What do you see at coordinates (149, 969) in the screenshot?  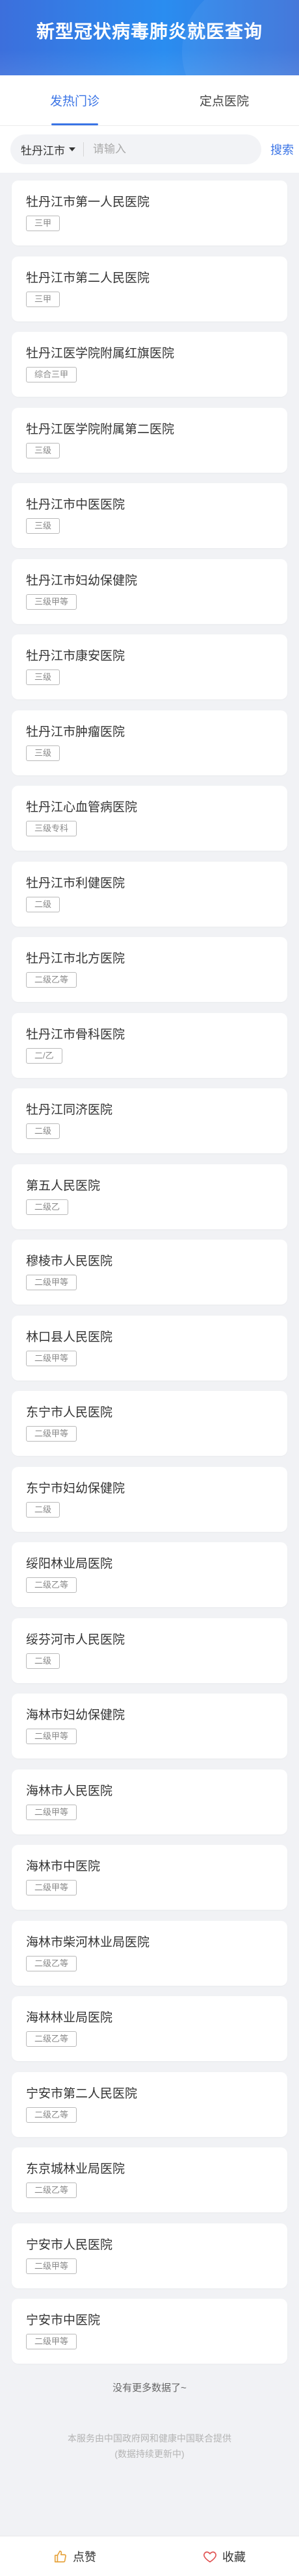 I see `hospital-card: 牡丹江市北方医院 二级乙等` at bounding box center [149, 969].